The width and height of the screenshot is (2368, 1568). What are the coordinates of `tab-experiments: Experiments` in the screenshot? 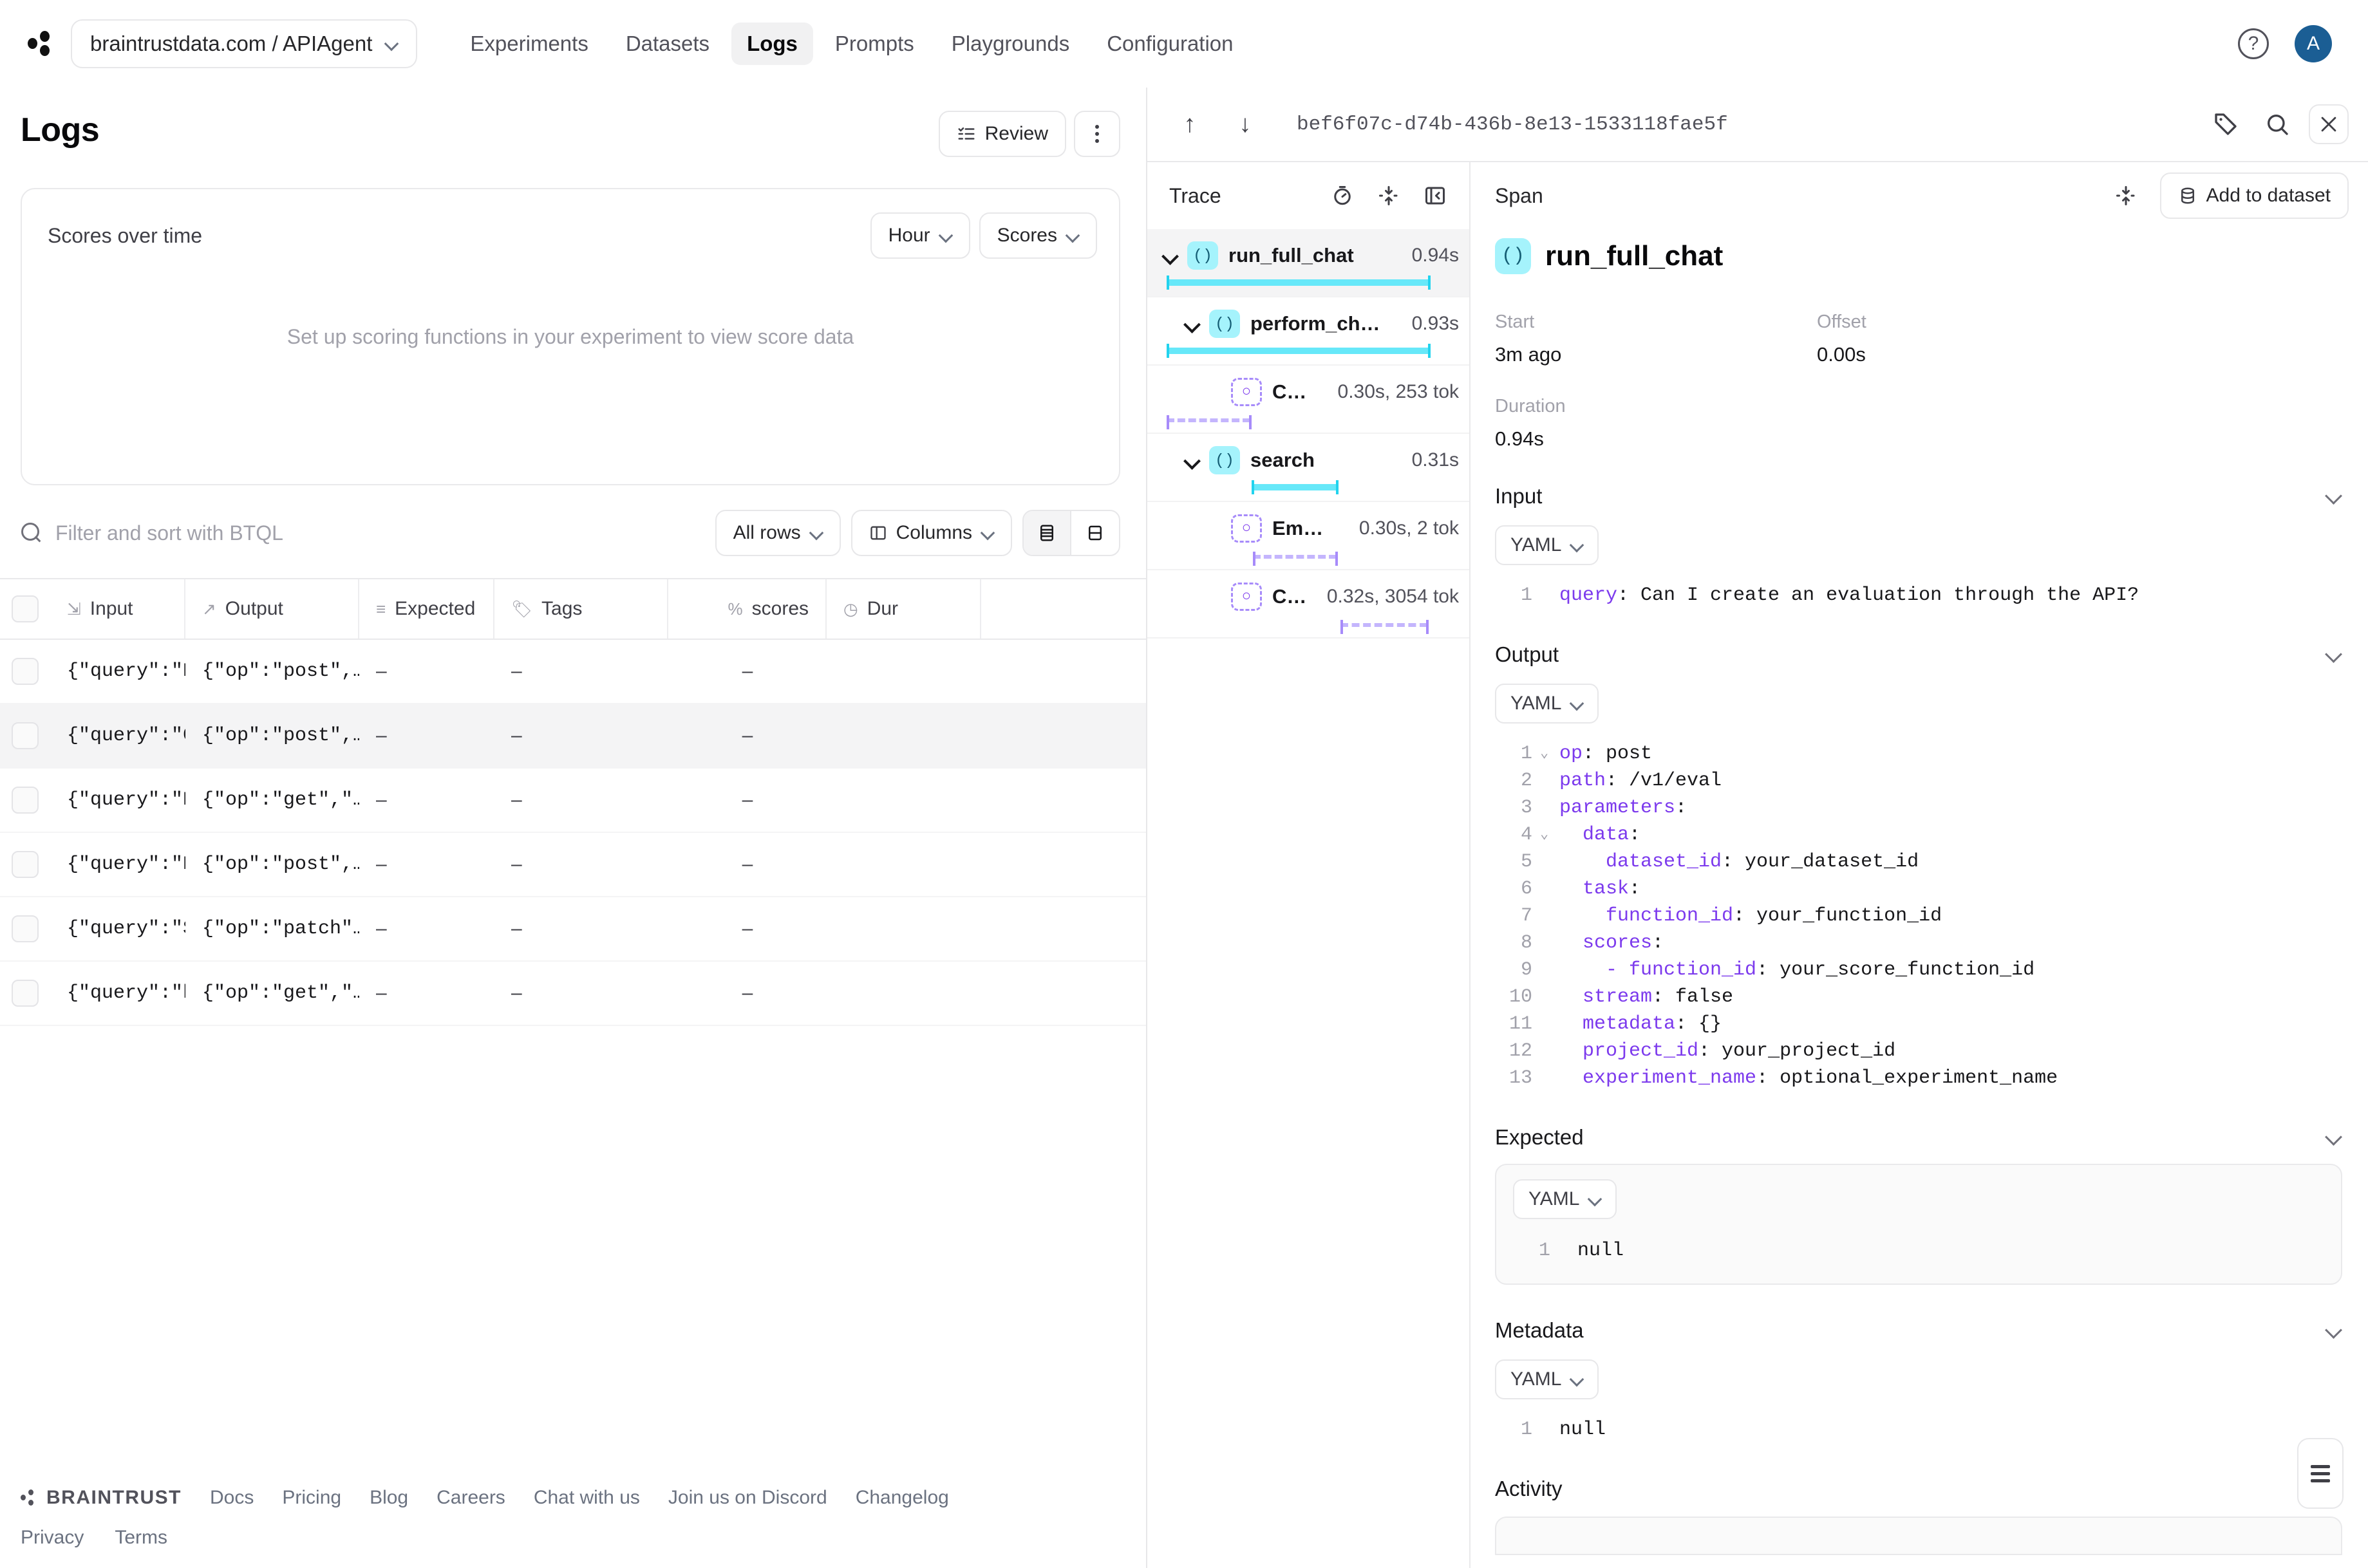 It's located at (529, 44).